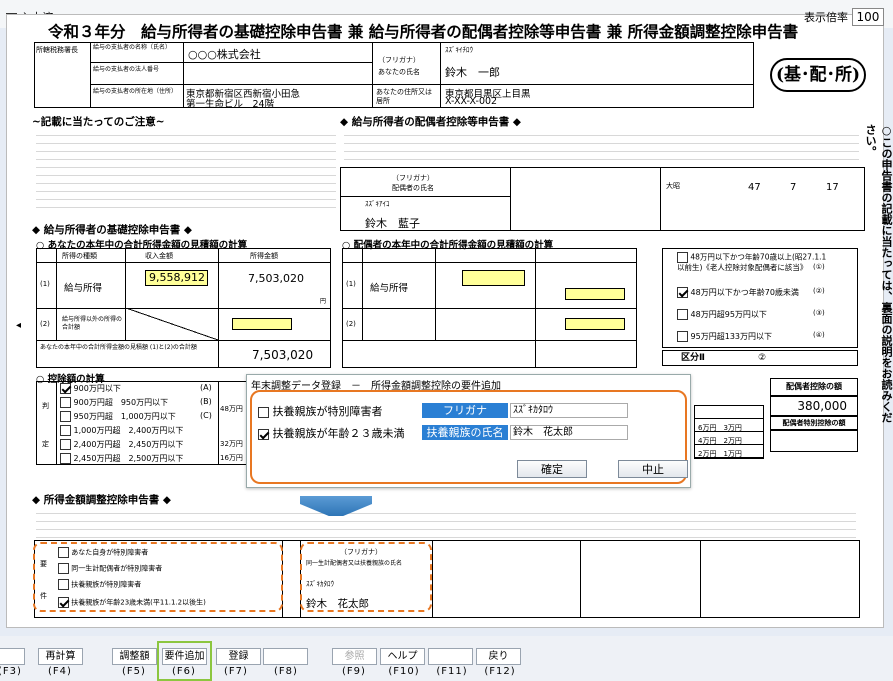  Describe the element at coordinates (63, 568) in the screenshot. I see `adj-req-2-check` at that location.